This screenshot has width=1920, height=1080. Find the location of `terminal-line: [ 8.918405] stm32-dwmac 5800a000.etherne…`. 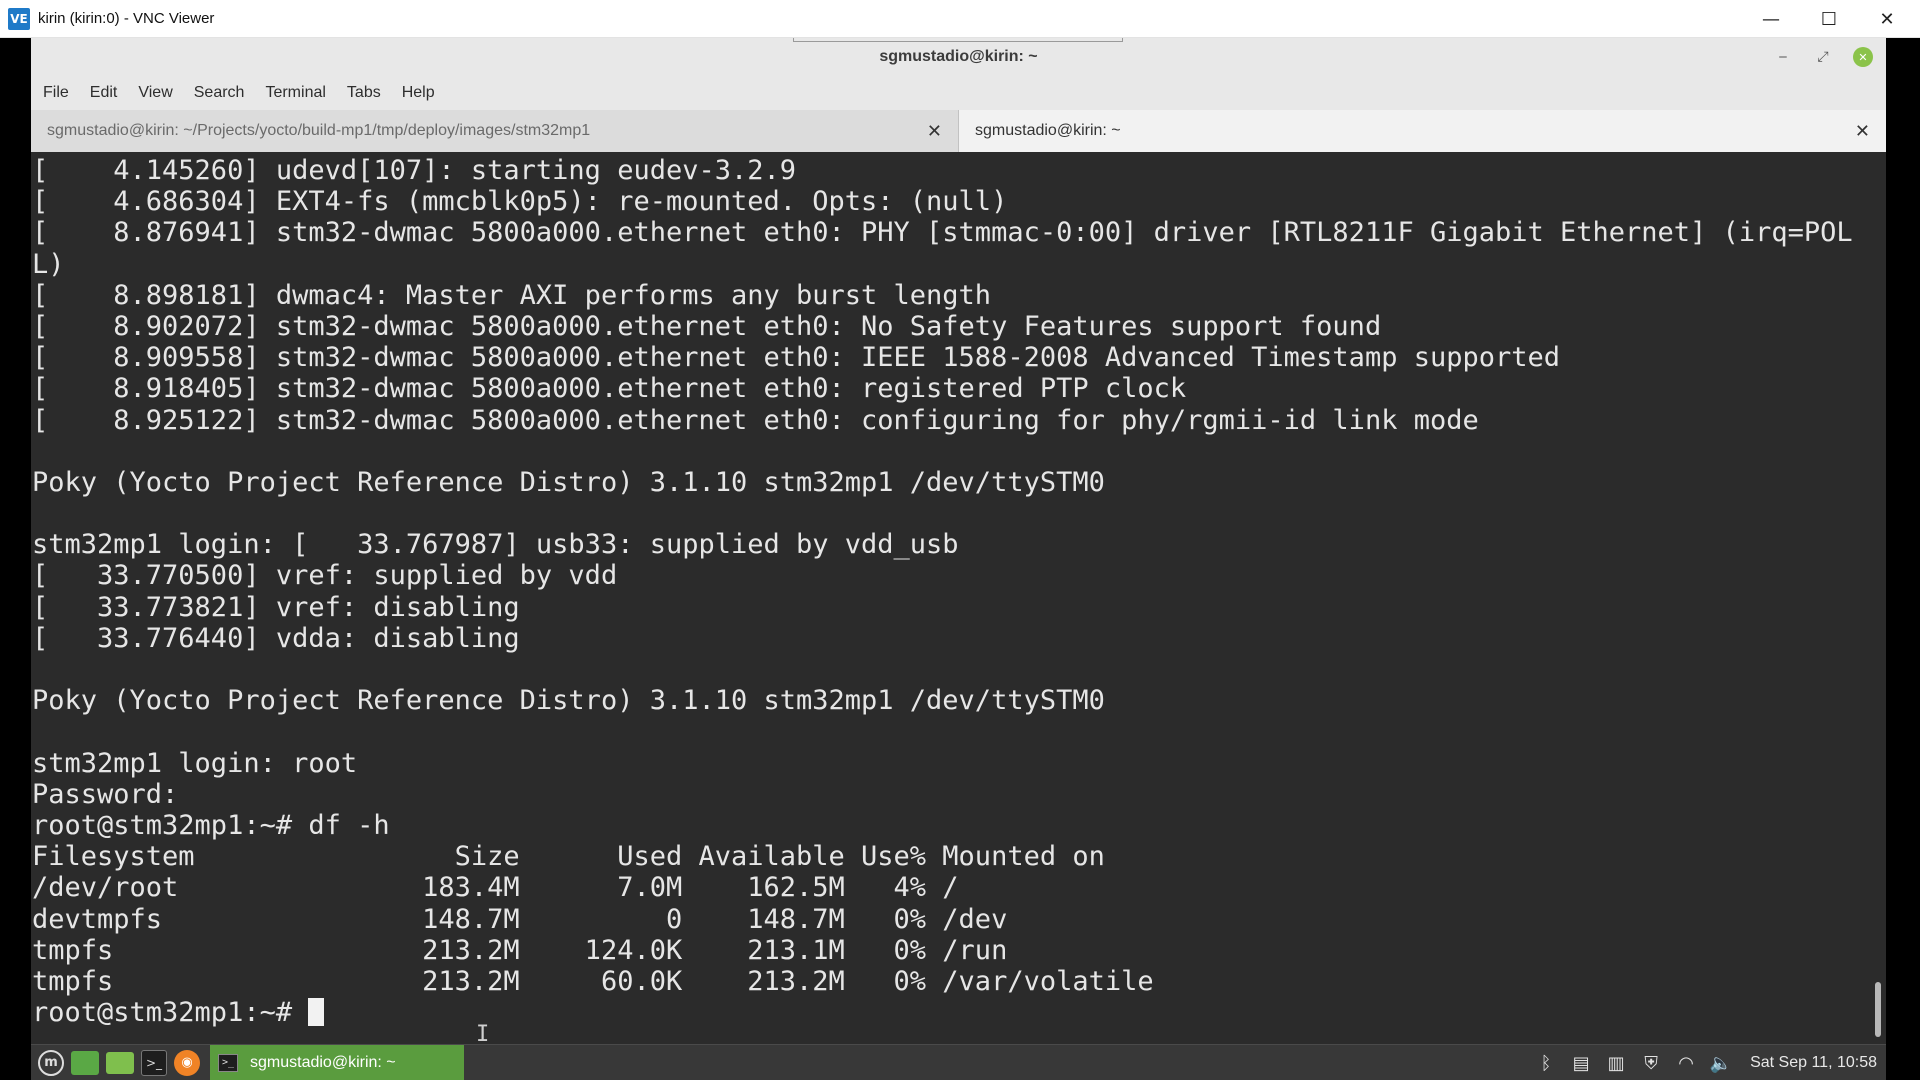

terminal-line: [ 8.918405] stm32-dwmac 5800a000.etherne… is located at coordinates (609, 389).